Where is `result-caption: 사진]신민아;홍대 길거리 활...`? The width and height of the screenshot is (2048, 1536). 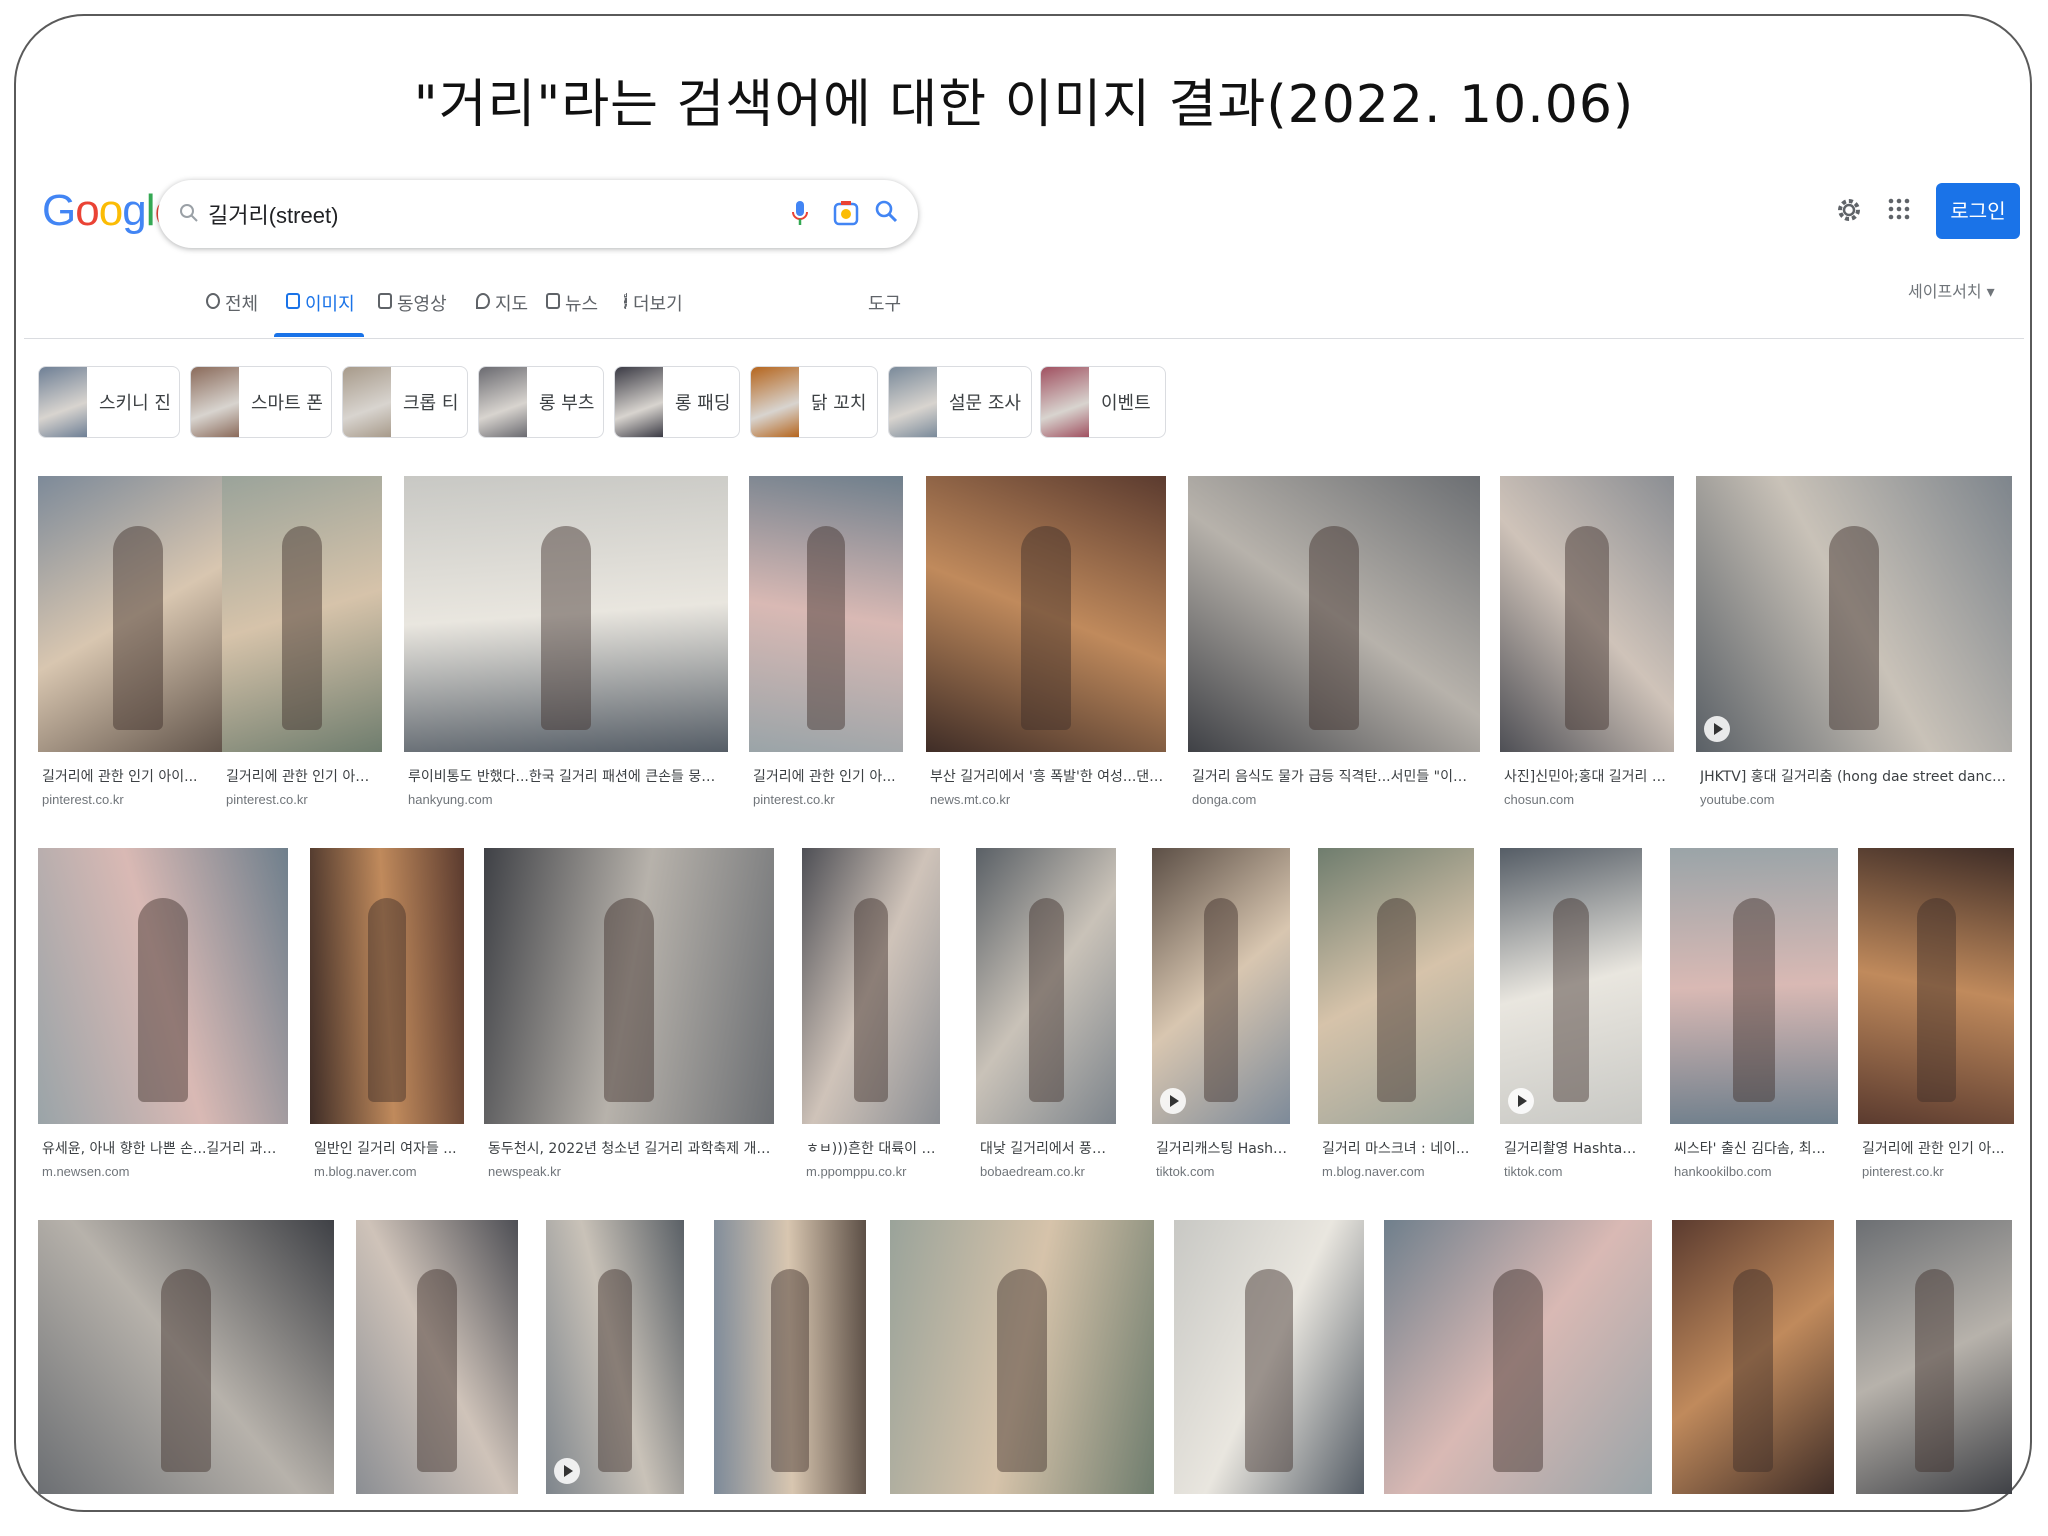 result-caption: 사진]신민아;홍대 길거리 활... is located at coordinates (1588, 776).